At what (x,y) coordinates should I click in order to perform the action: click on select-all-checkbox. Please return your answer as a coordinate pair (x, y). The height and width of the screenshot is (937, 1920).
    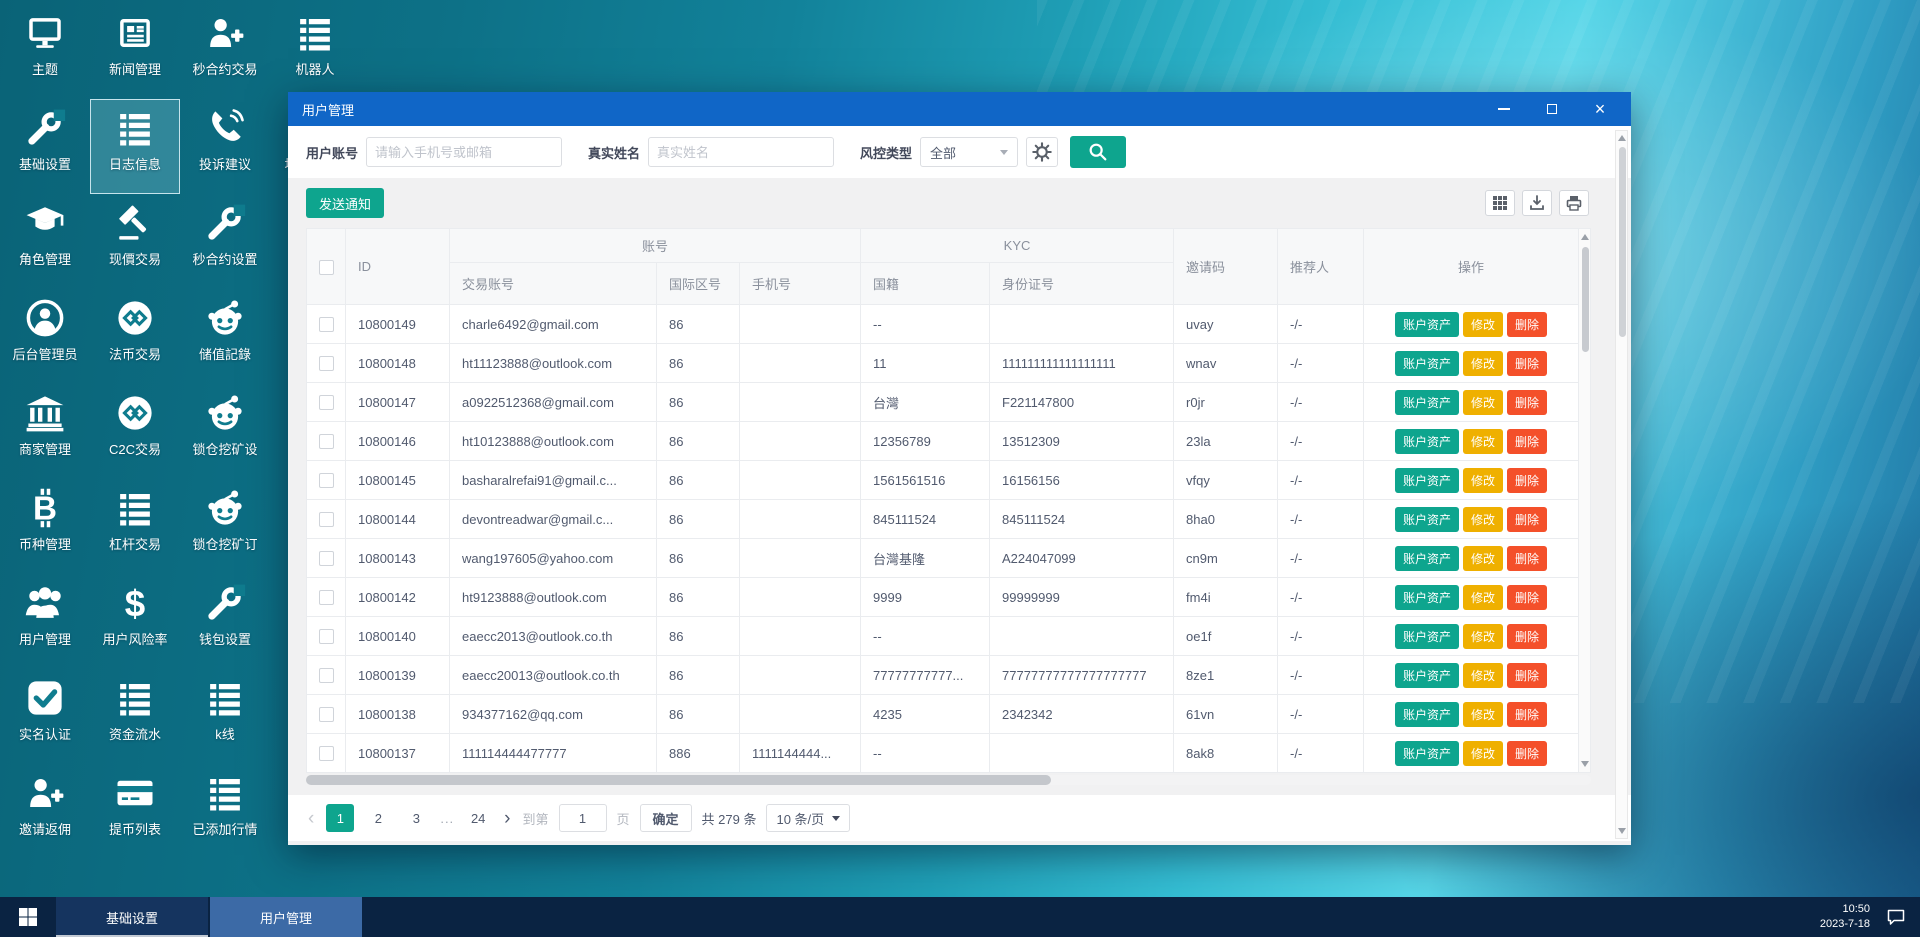
    Looking at the image, I should click on (326, 267).